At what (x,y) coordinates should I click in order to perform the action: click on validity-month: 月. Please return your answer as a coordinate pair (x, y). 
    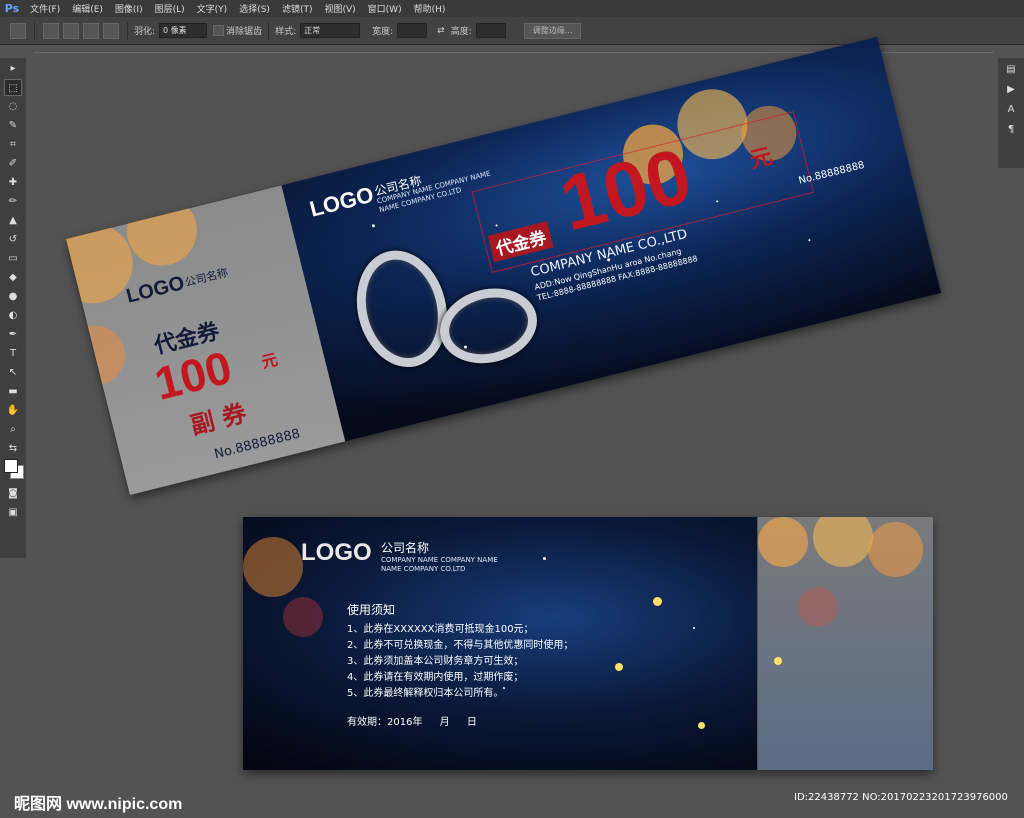
    Looking at the image, I should click on (444, 722).